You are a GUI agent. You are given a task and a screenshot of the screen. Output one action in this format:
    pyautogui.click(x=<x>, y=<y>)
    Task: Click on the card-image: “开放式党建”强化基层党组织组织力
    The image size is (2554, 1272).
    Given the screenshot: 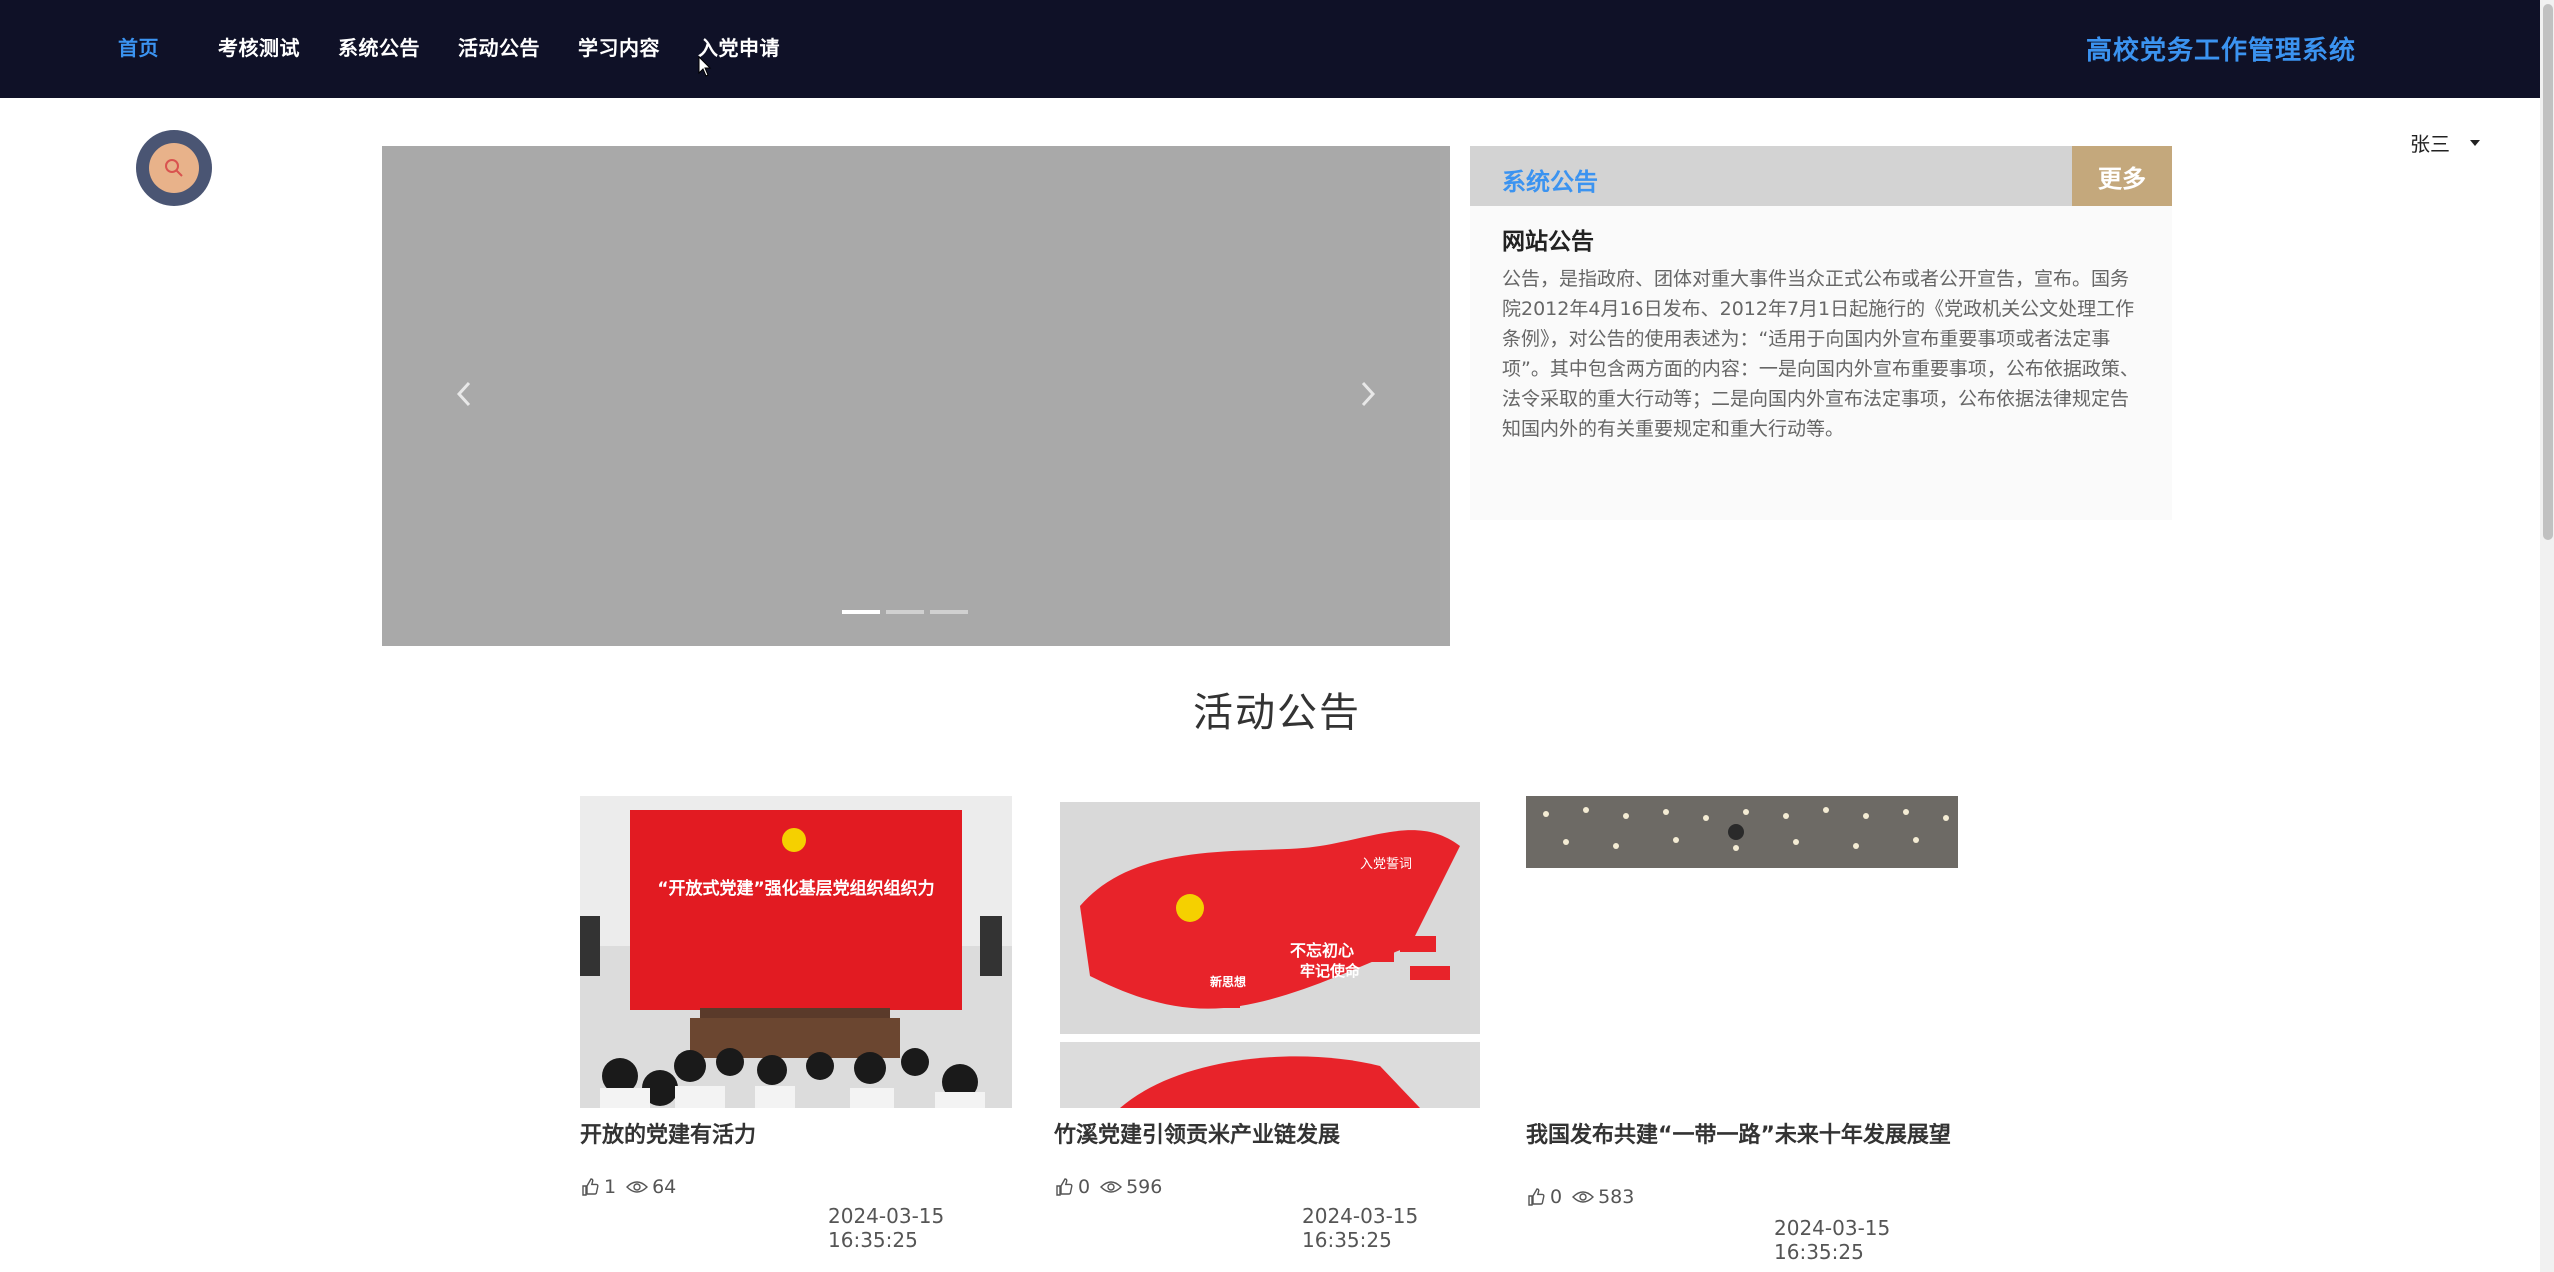 What is the action you would take?
    pyautogui.click(x=796, y=952)
    